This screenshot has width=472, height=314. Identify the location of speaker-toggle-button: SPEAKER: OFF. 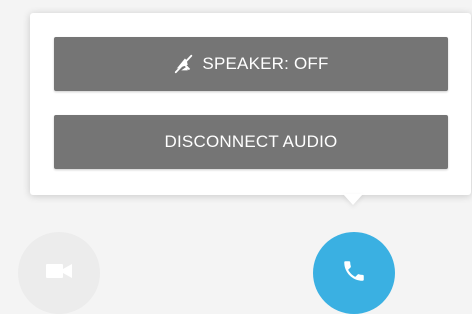
(251, 64).